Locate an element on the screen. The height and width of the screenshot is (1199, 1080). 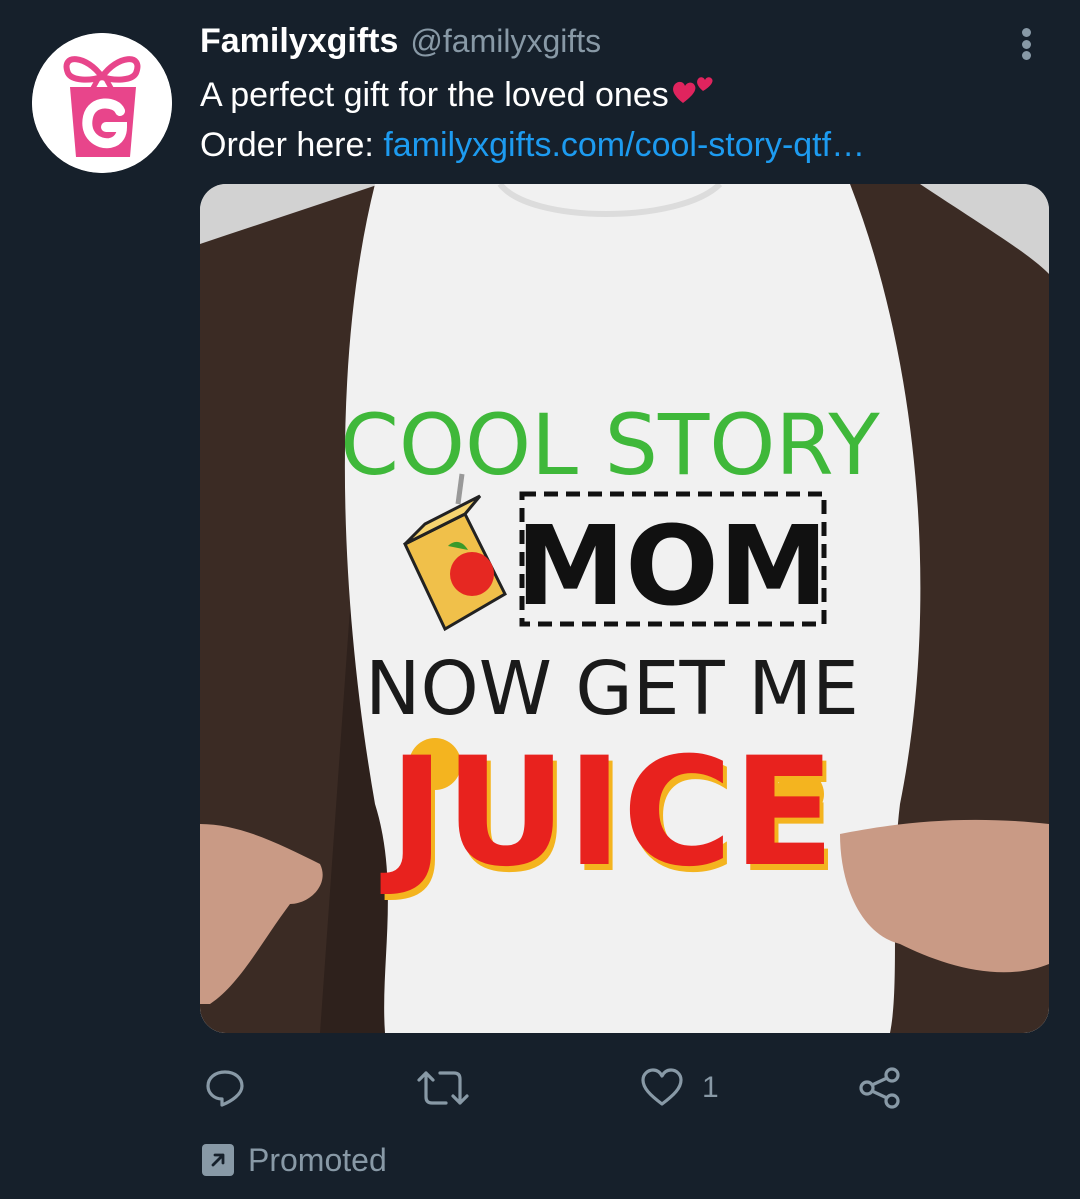
author-avatar is located at coordinates (102, 103).